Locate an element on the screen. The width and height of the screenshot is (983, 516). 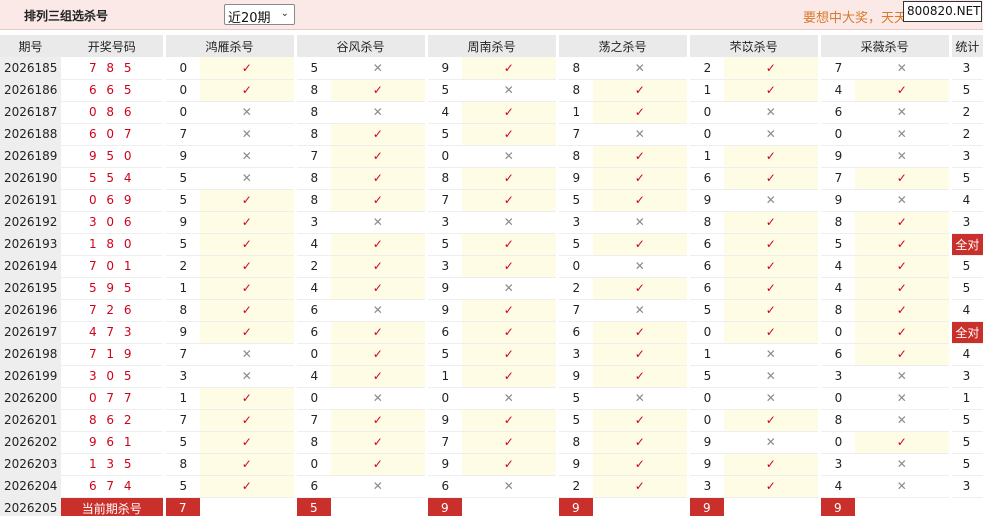
draw-number-cell: 7 8 5 is located at coordinates (112, 68).